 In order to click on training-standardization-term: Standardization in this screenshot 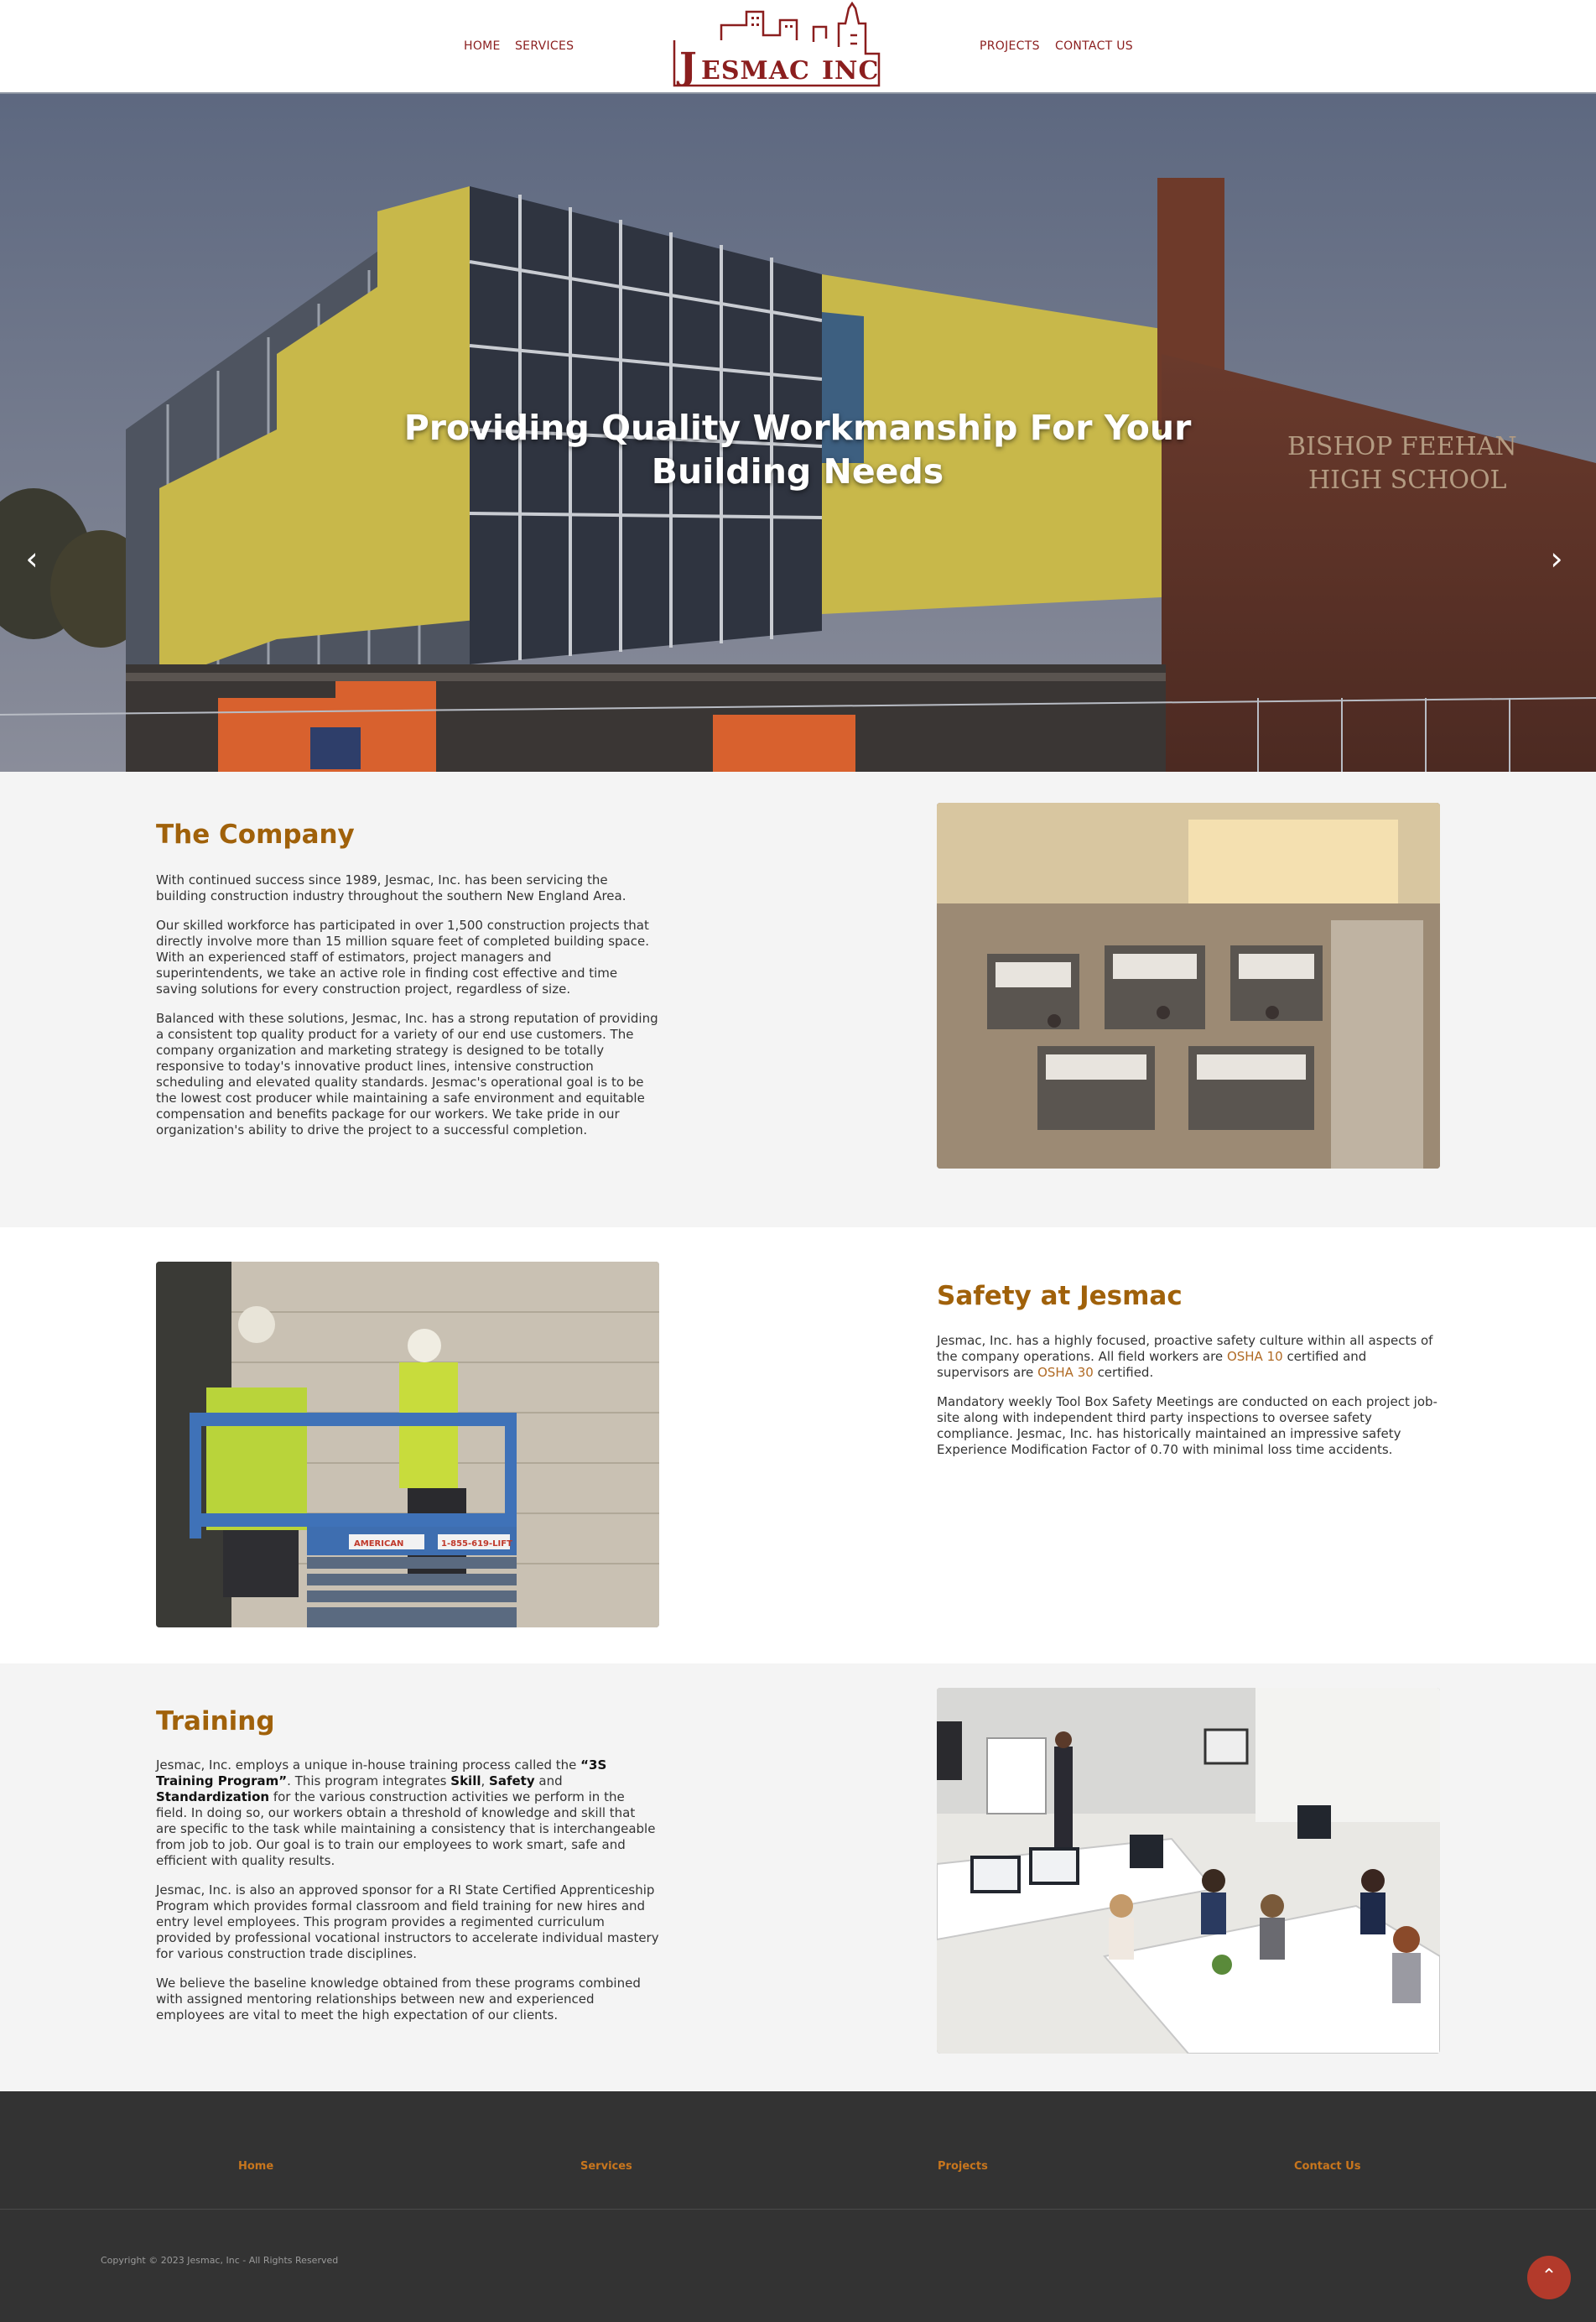, I will do `click(213, 1796)`.